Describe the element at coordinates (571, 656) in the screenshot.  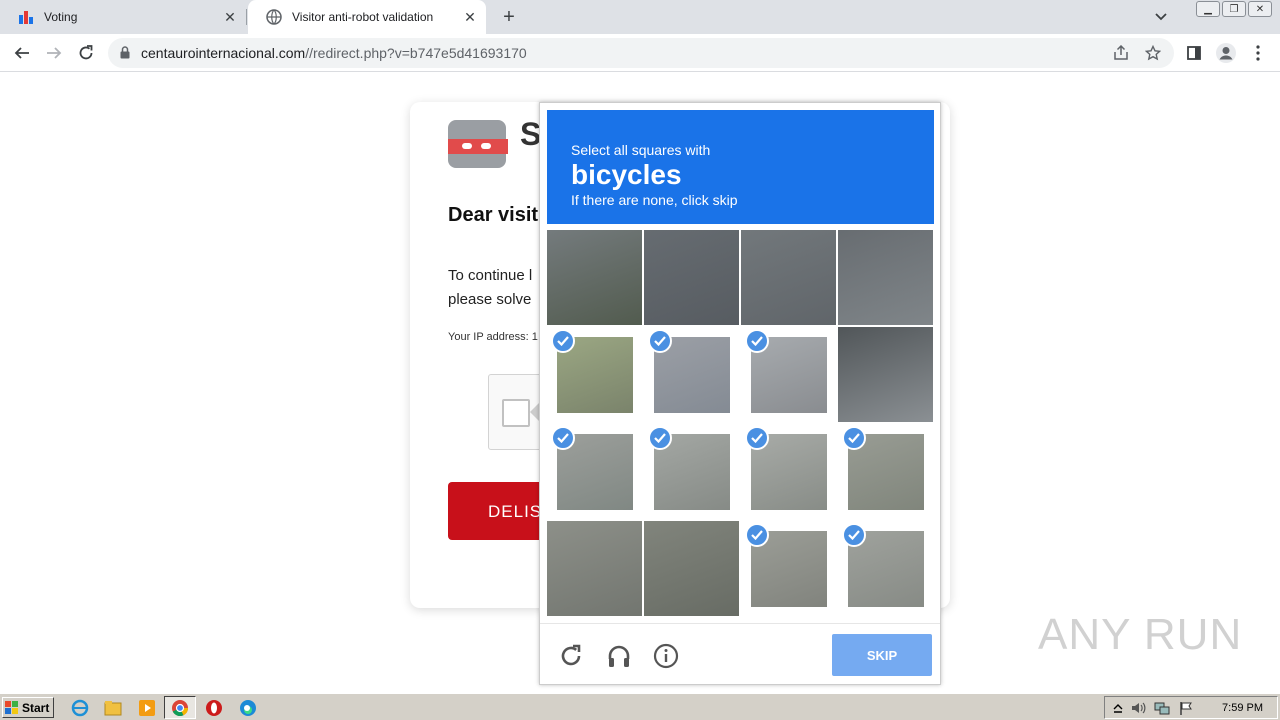
I see `reload-challenge-icon` at that location.